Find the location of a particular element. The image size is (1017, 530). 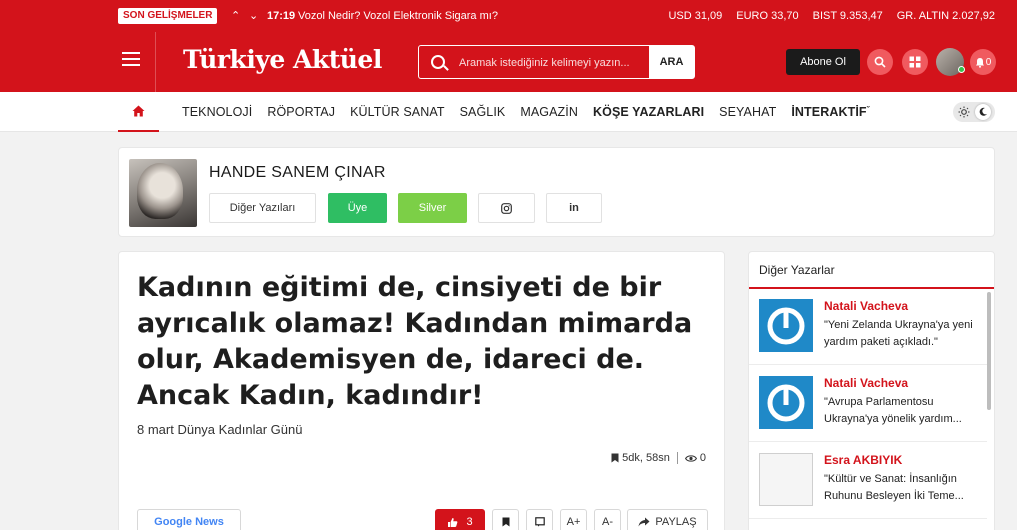

author-item-name: Esra AKBIYIK is located at coordinates (863, 460).